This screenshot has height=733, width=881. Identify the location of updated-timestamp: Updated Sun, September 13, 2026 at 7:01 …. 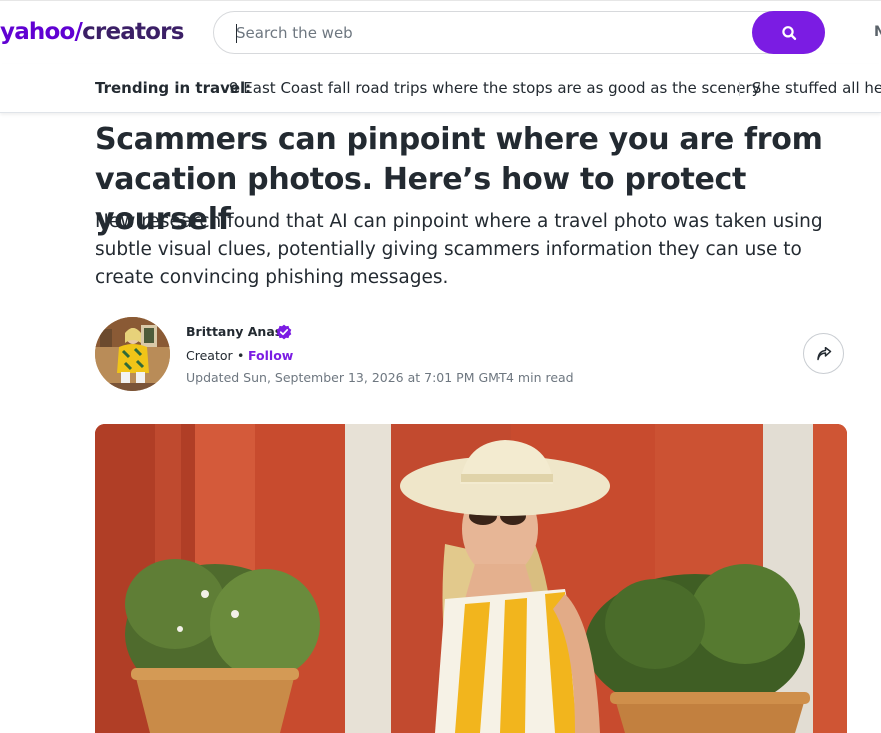
(346, 377).